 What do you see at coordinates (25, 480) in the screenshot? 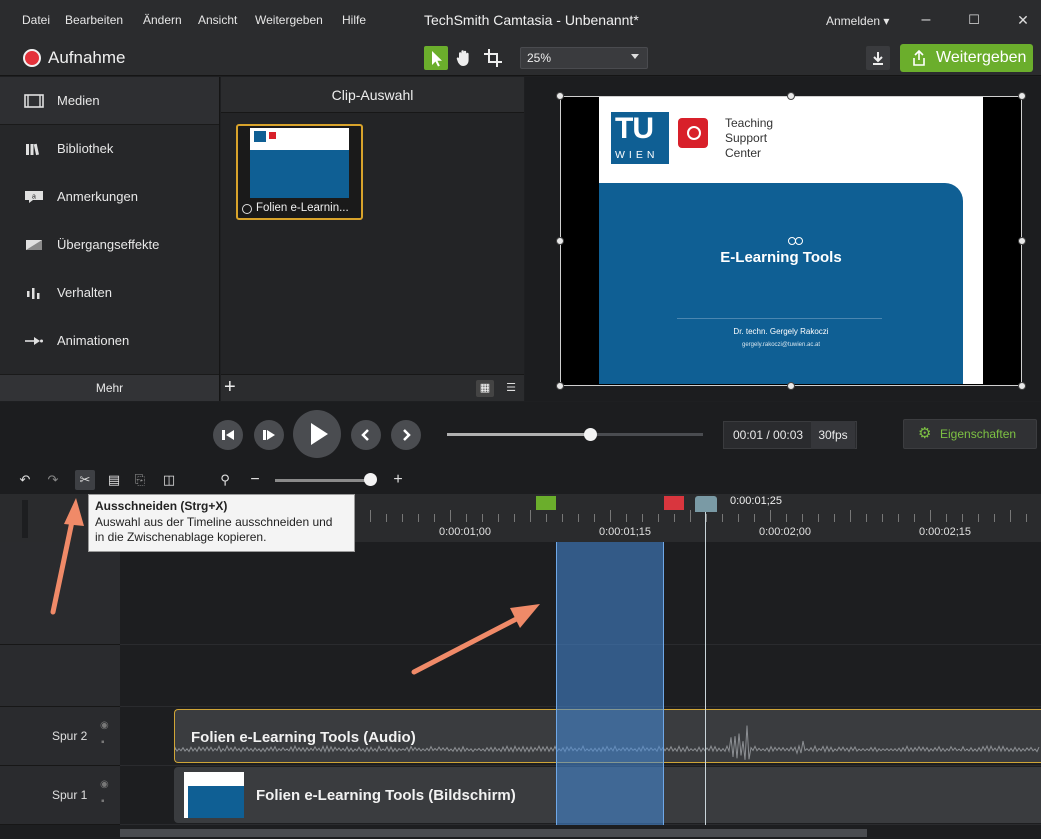
I see `undo-icon: ↶` at bounding box center [25, 480].